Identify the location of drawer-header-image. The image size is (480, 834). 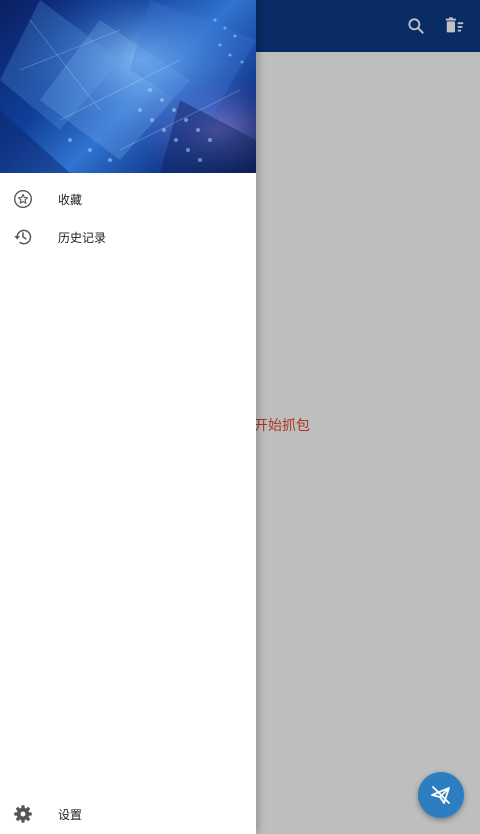
(128, 86).